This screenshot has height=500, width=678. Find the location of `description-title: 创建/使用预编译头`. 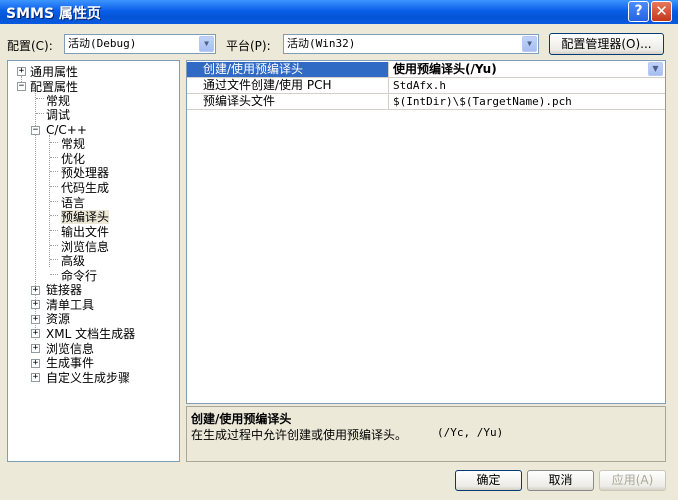

description-title: 创建/使用预编译头 is located at coordinates (241, 419).